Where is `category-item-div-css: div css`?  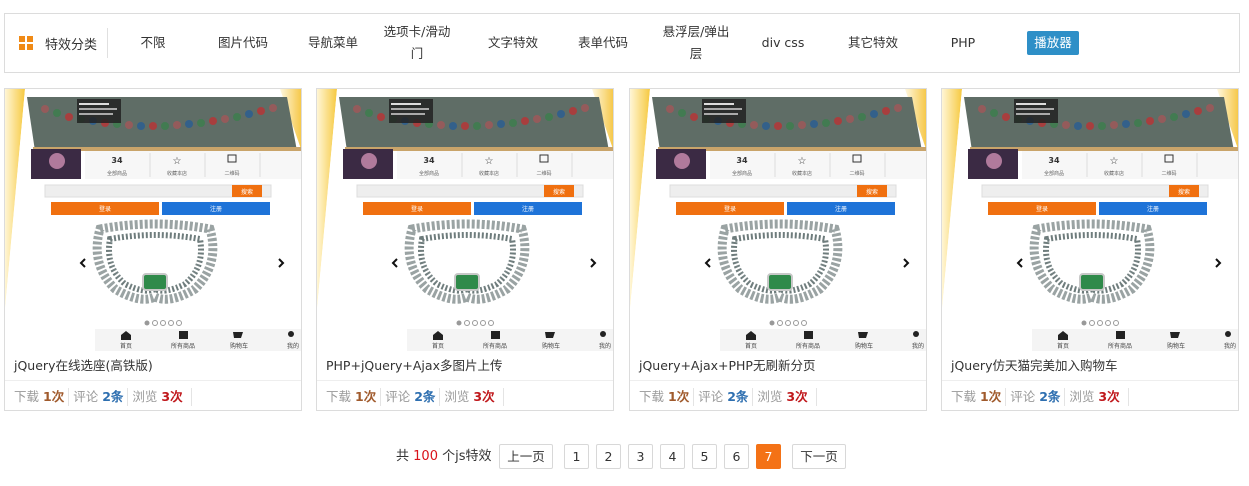
category-item-div-css: div css is located at coordinates (783, 43).